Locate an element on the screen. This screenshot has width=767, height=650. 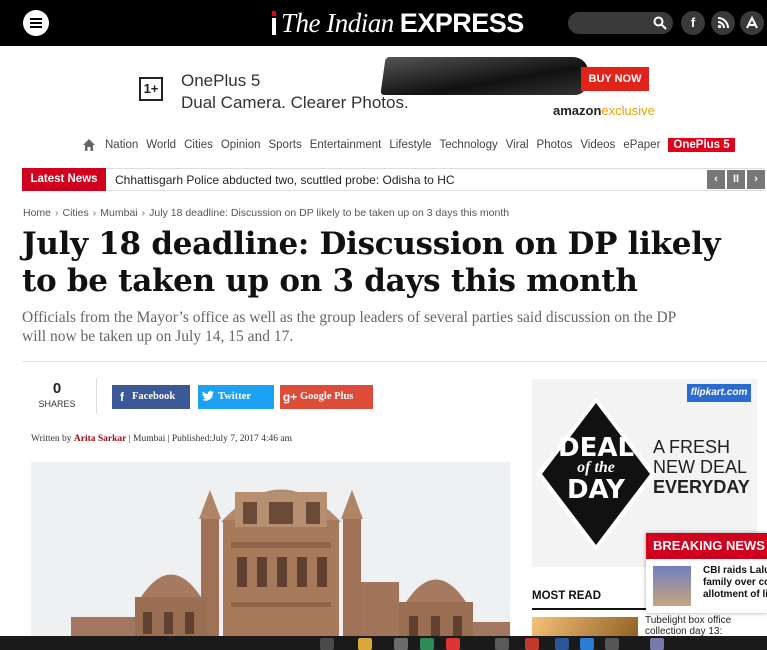
breaking-news-heading: BREAKING NEWS is located at coordinates (706, 546).